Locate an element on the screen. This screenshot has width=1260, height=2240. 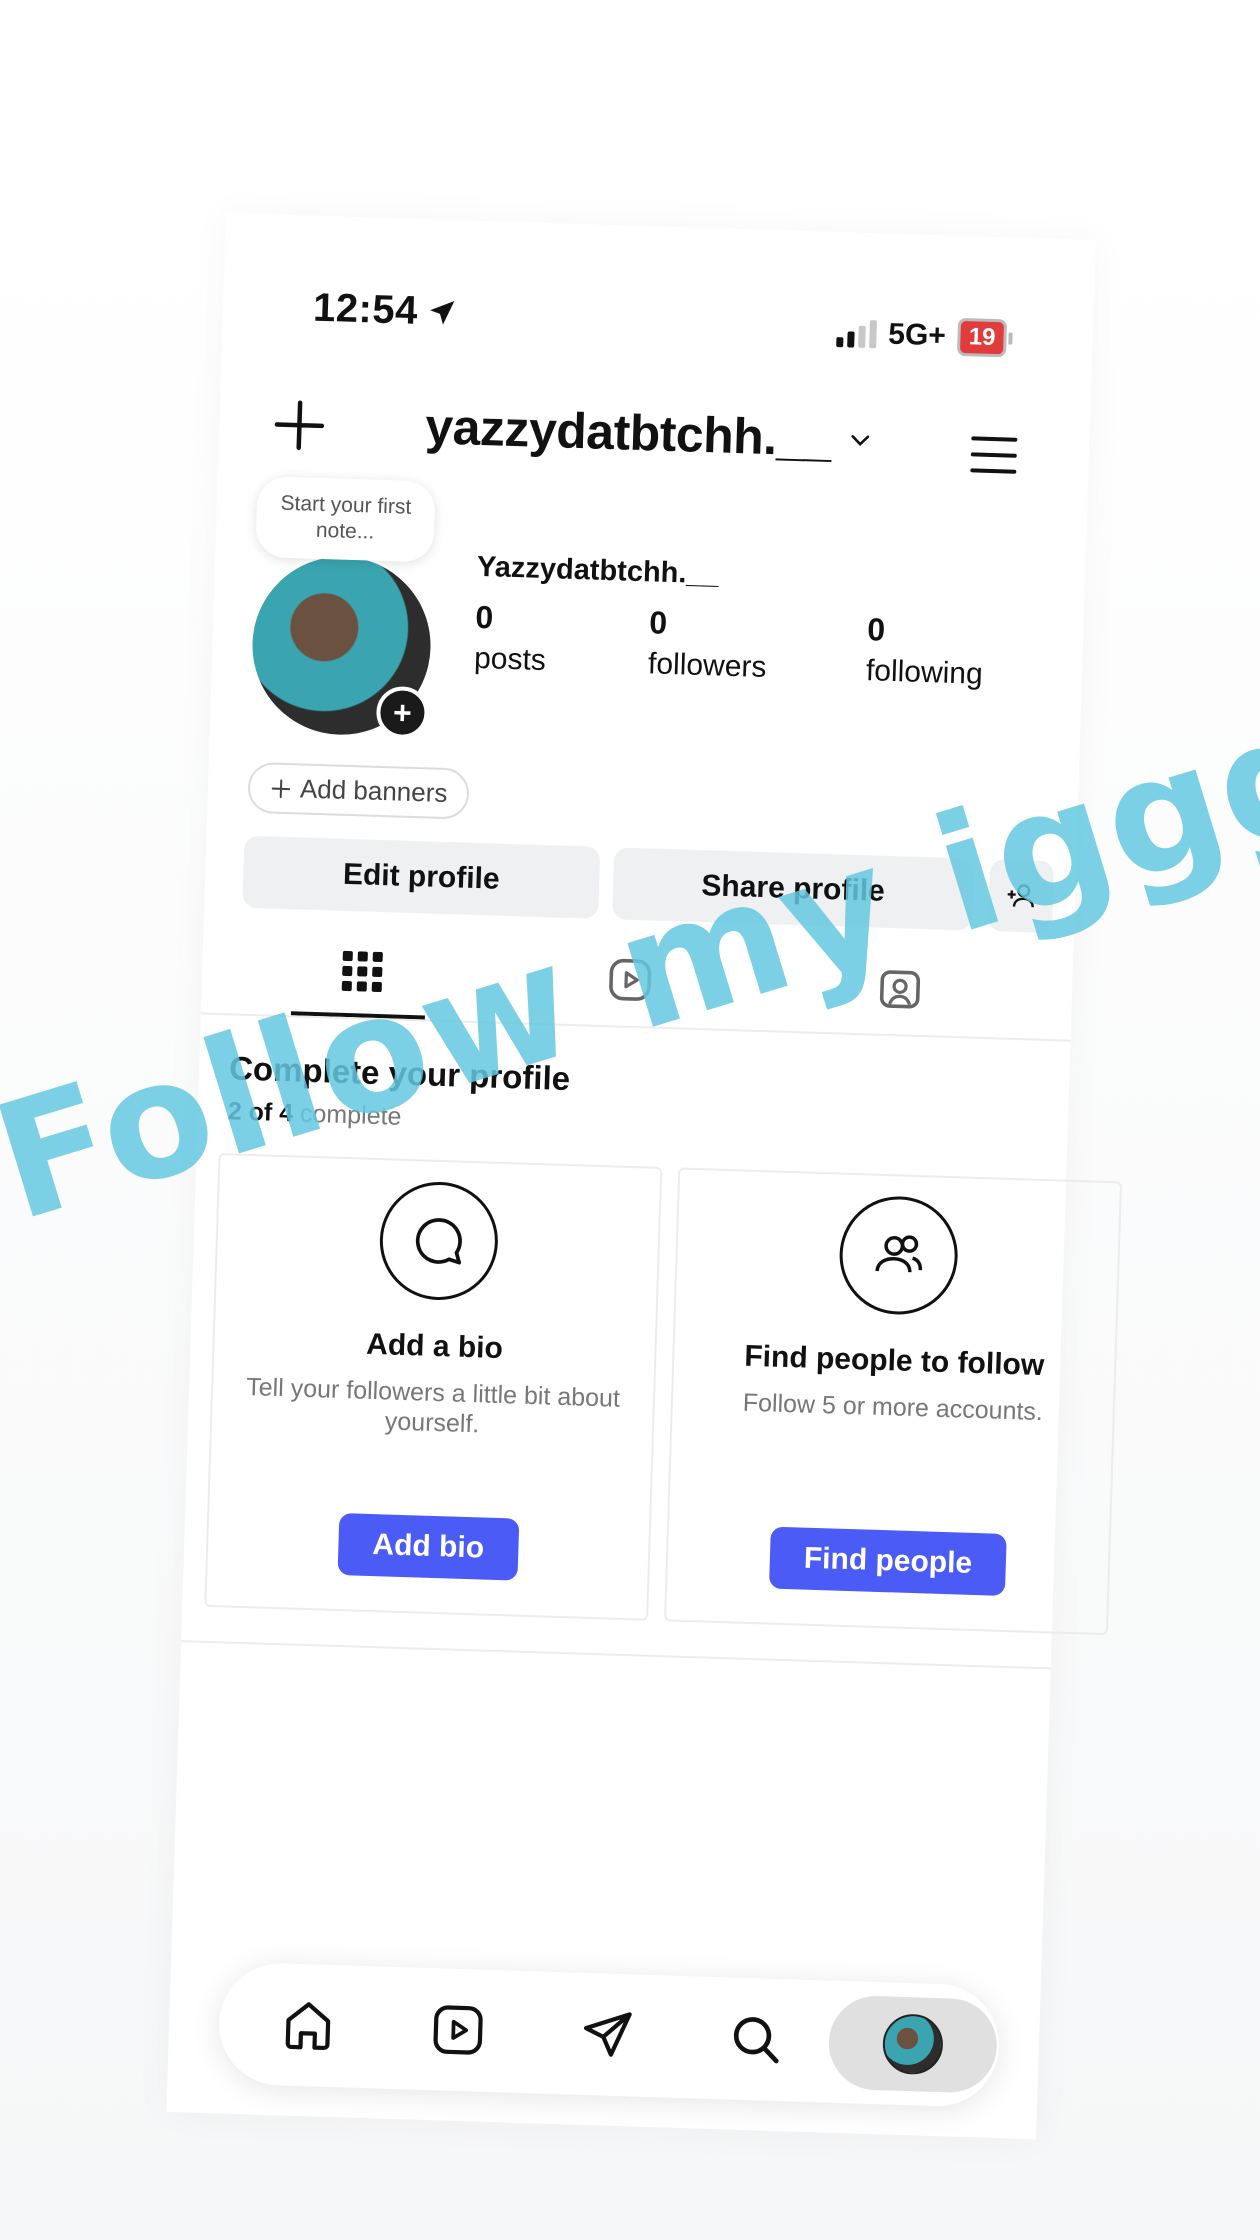
hamburger-menu-icon is located at coordinates (994, 455).